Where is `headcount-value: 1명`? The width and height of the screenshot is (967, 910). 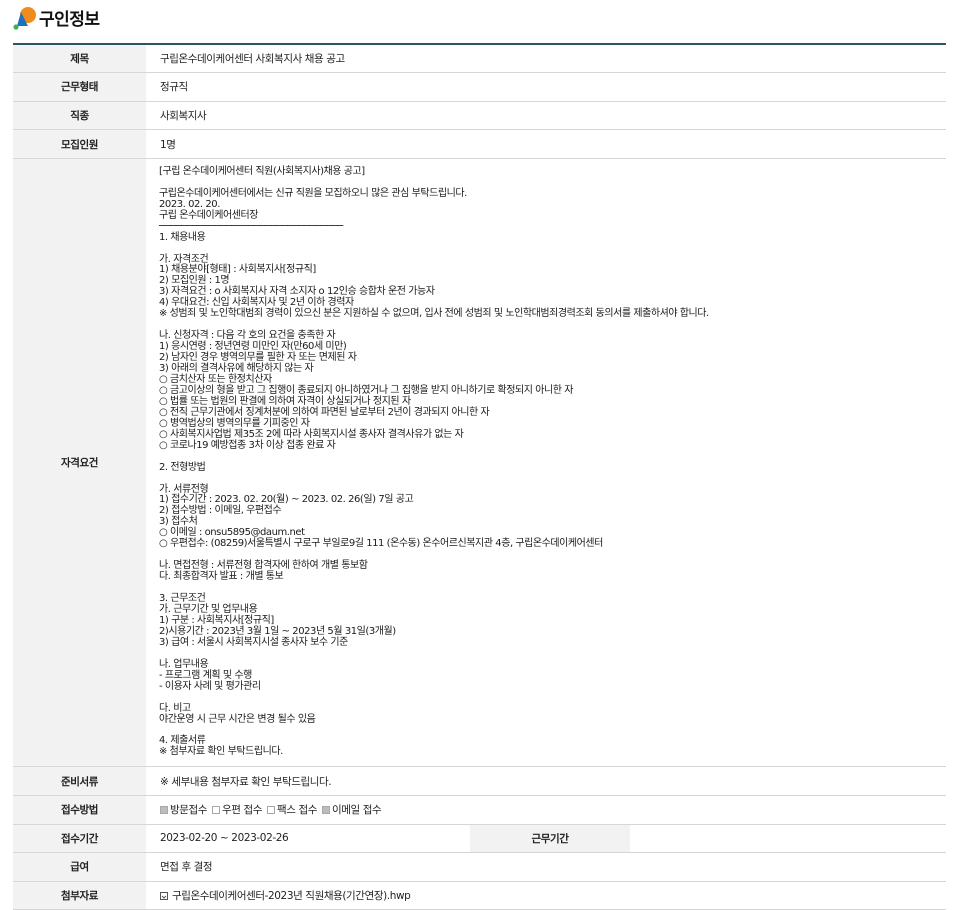 headcount-value: 1명 is located at coordinates (546, 144).